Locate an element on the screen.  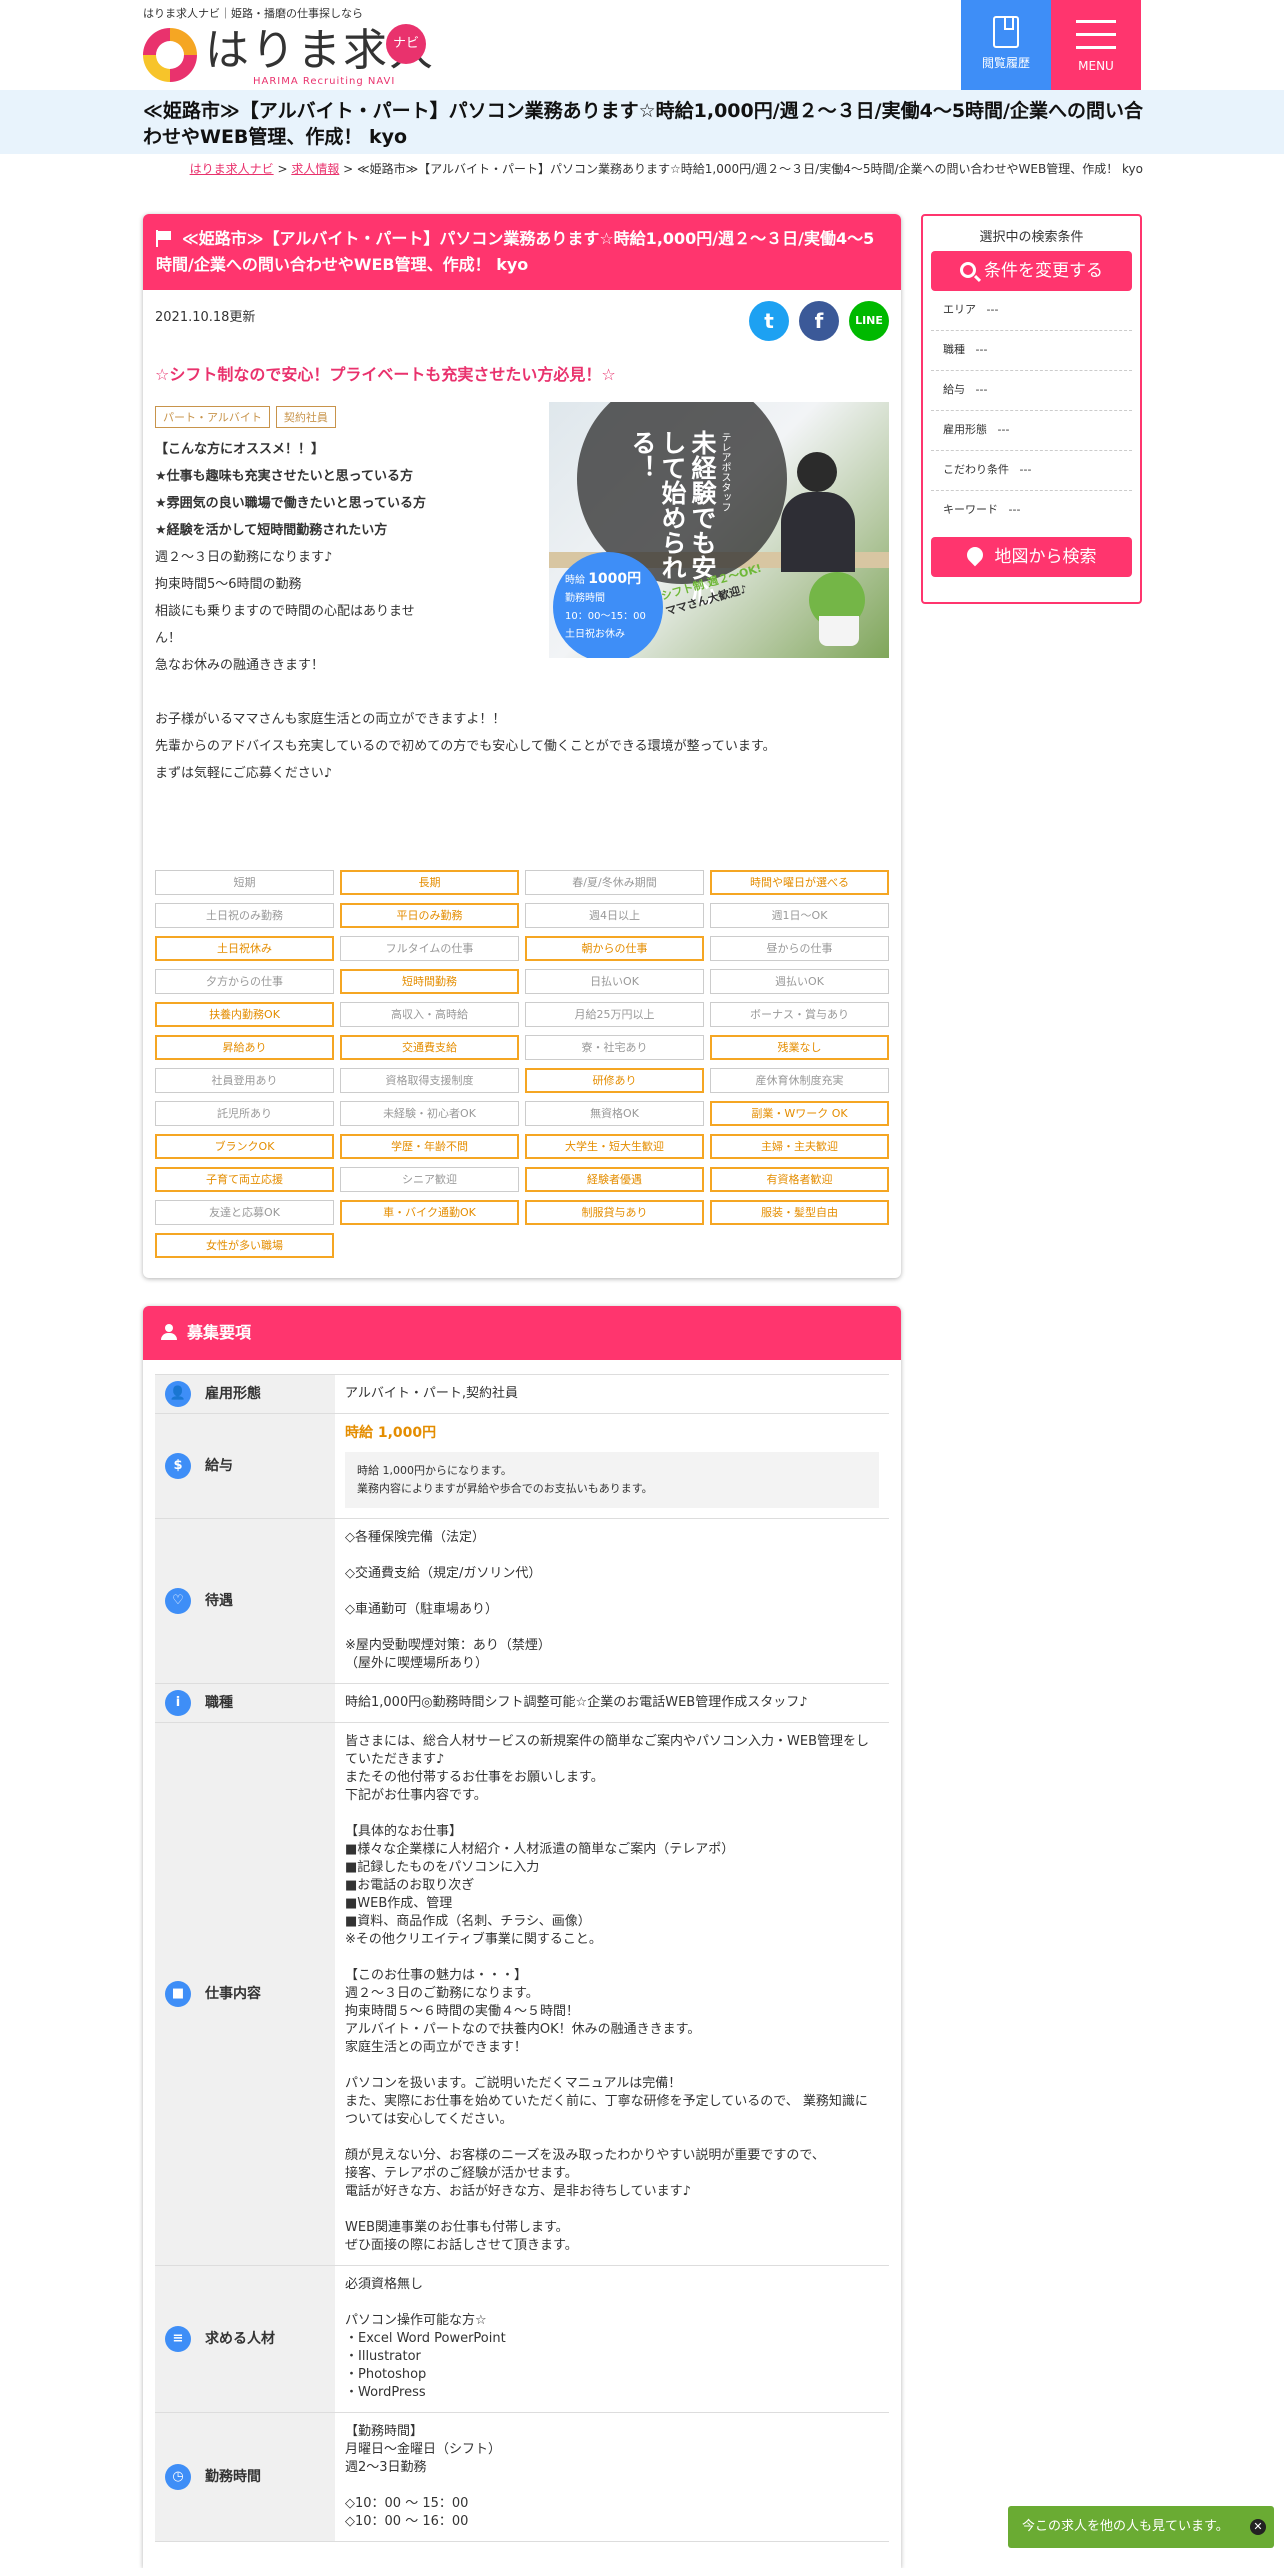
requirement-label-wrap: $ 給与 is located at coordinates (199, 1466).